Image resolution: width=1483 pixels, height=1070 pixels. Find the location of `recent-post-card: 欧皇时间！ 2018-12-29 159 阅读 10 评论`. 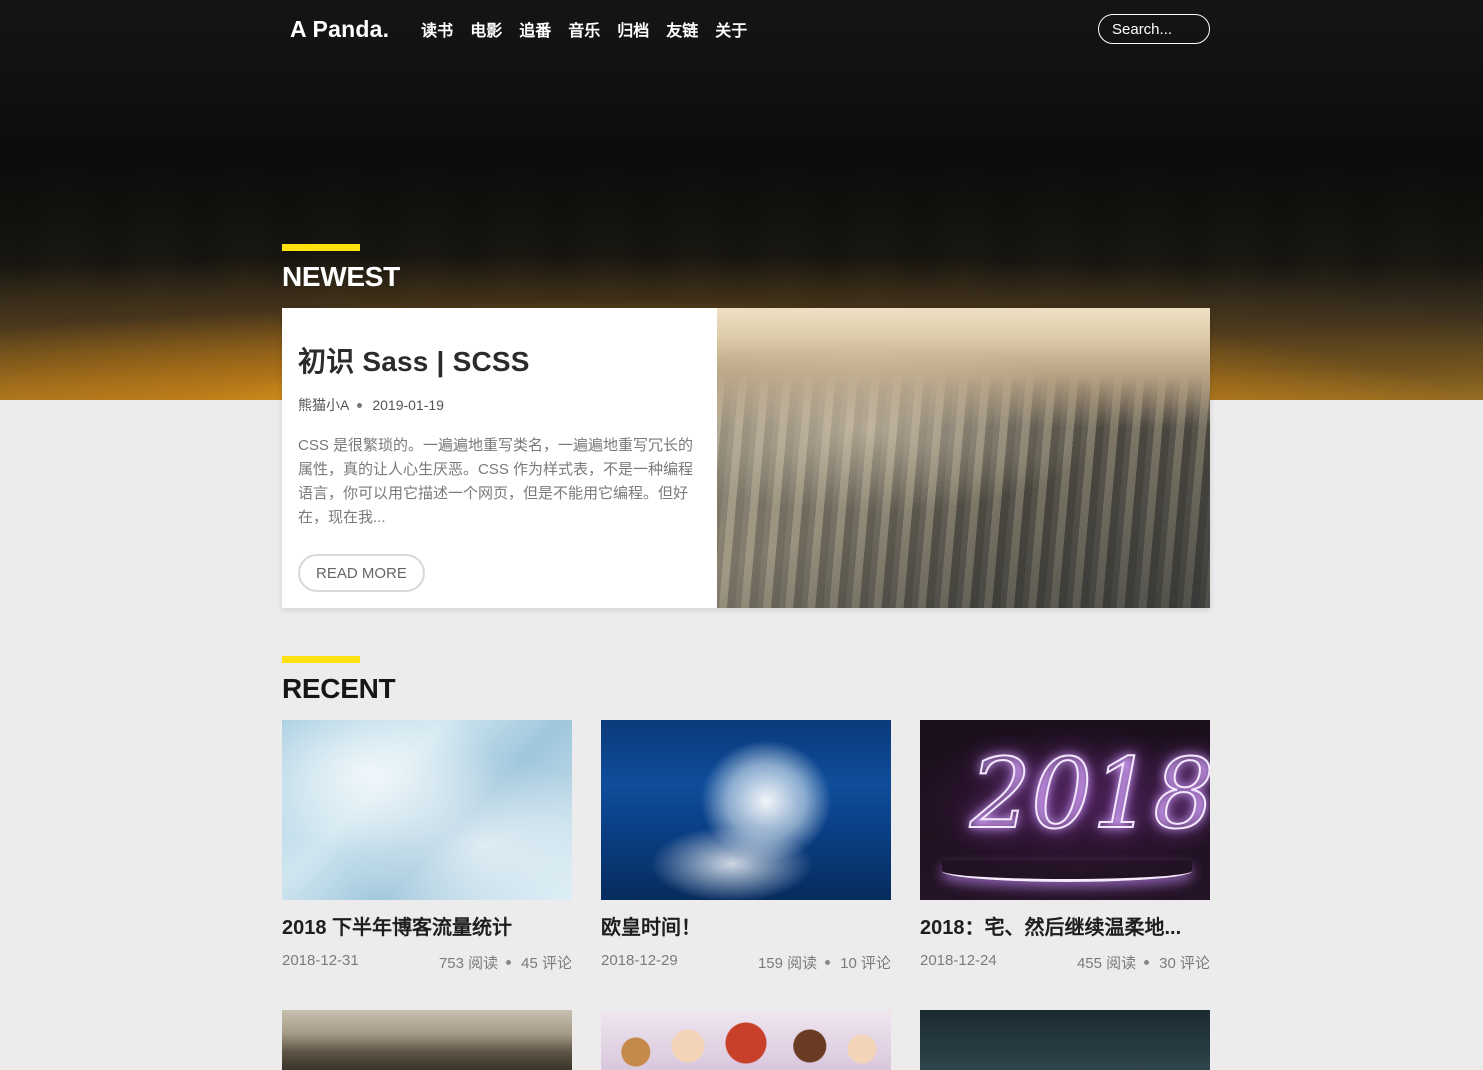

recent-post-card: 欧皇时间！ 2018-12-29 159 阅读 10 评论 is located at coordinates (746, 846).